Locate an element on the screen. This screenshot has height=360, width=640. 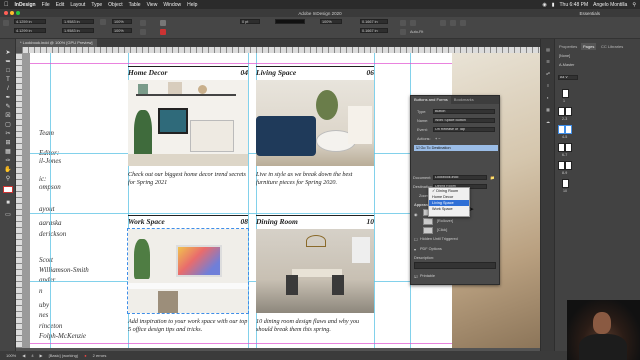
eye-icon: ◉ is located at coordinates (415, 214).